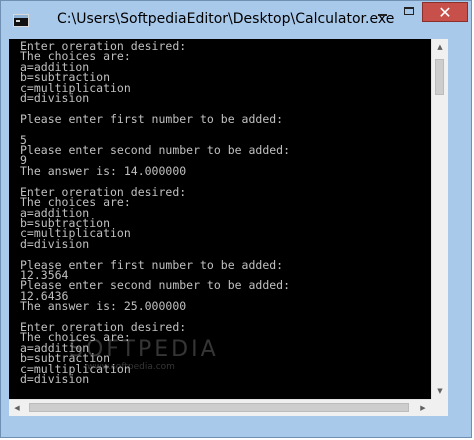  What do you see at coordinates (423, 408) in the screenshot?
I see `scroll-right-arrow-icon: ▶` at bounding box center [423, 408].